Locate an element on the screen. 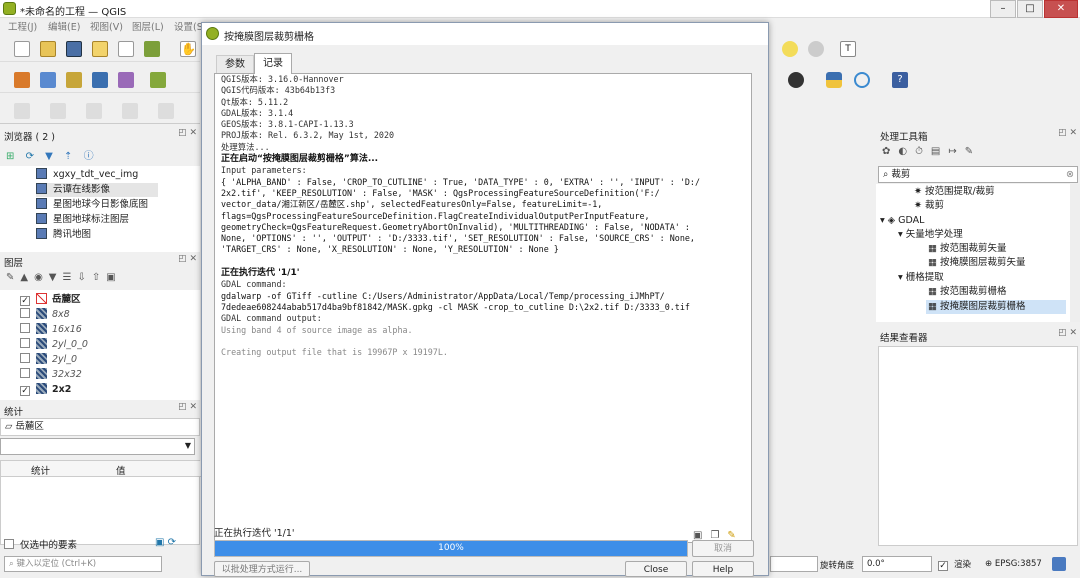 The image size is (1080, 578). help-icon: ? is located at coordinates (900, 80).